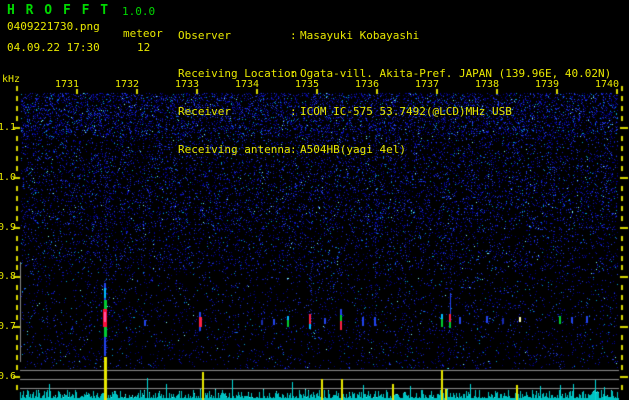 This screenshot has height=400, width=629. Describe the element at coordinates (8, 127) in the screenshot. I see `freq-label-1.1: 1.1` at that location.